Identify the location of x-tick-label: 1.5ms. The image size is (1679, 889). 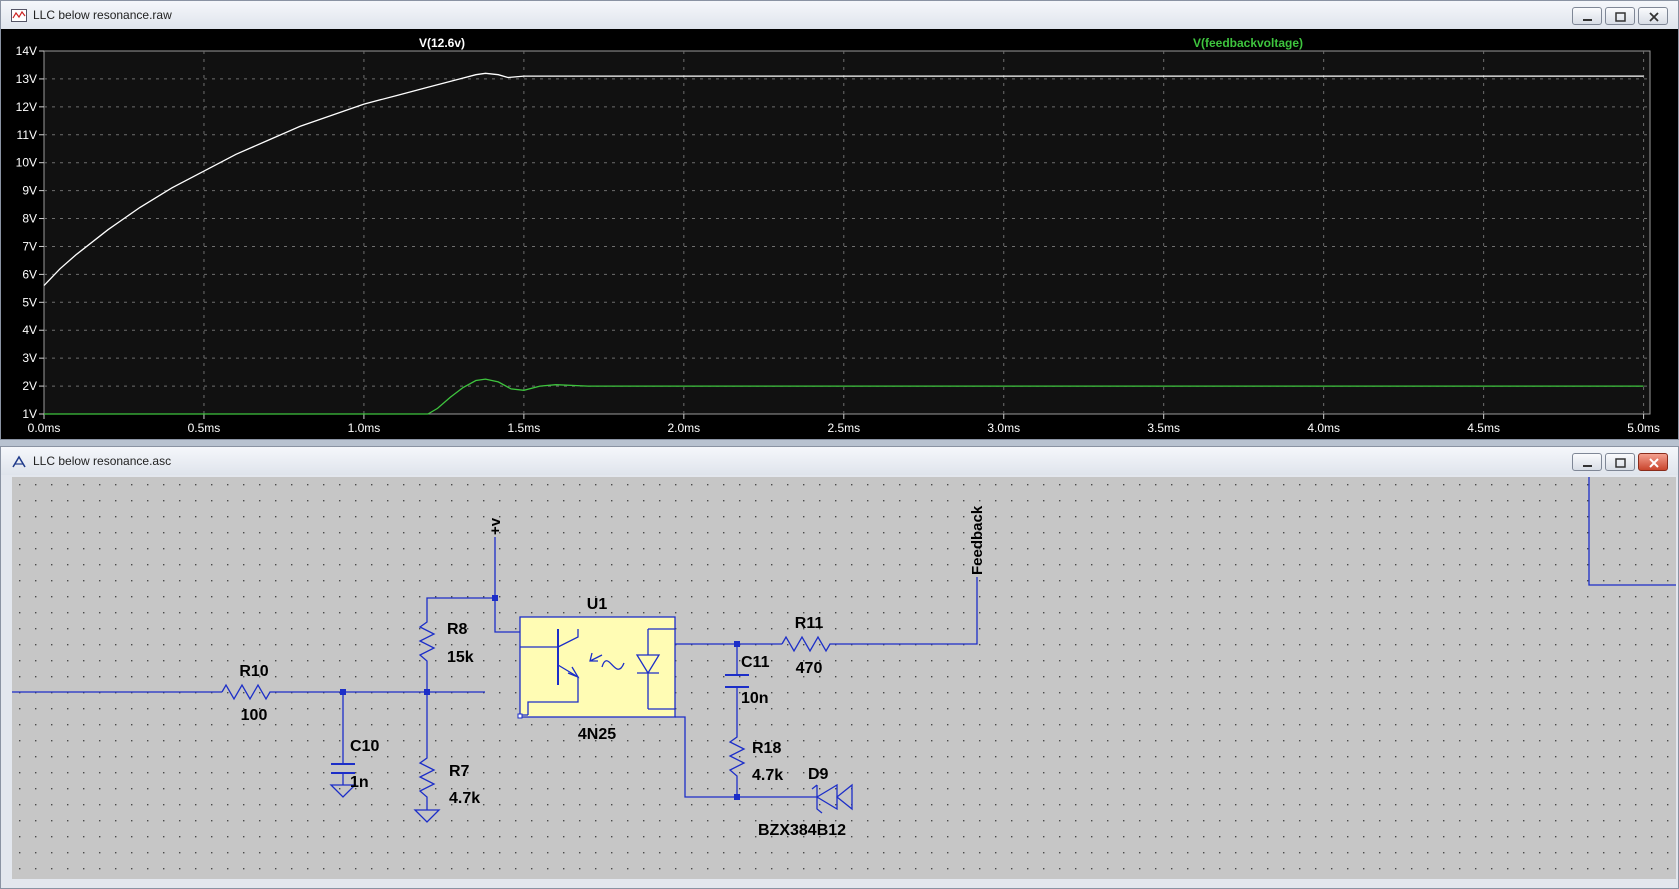
(524, 428).